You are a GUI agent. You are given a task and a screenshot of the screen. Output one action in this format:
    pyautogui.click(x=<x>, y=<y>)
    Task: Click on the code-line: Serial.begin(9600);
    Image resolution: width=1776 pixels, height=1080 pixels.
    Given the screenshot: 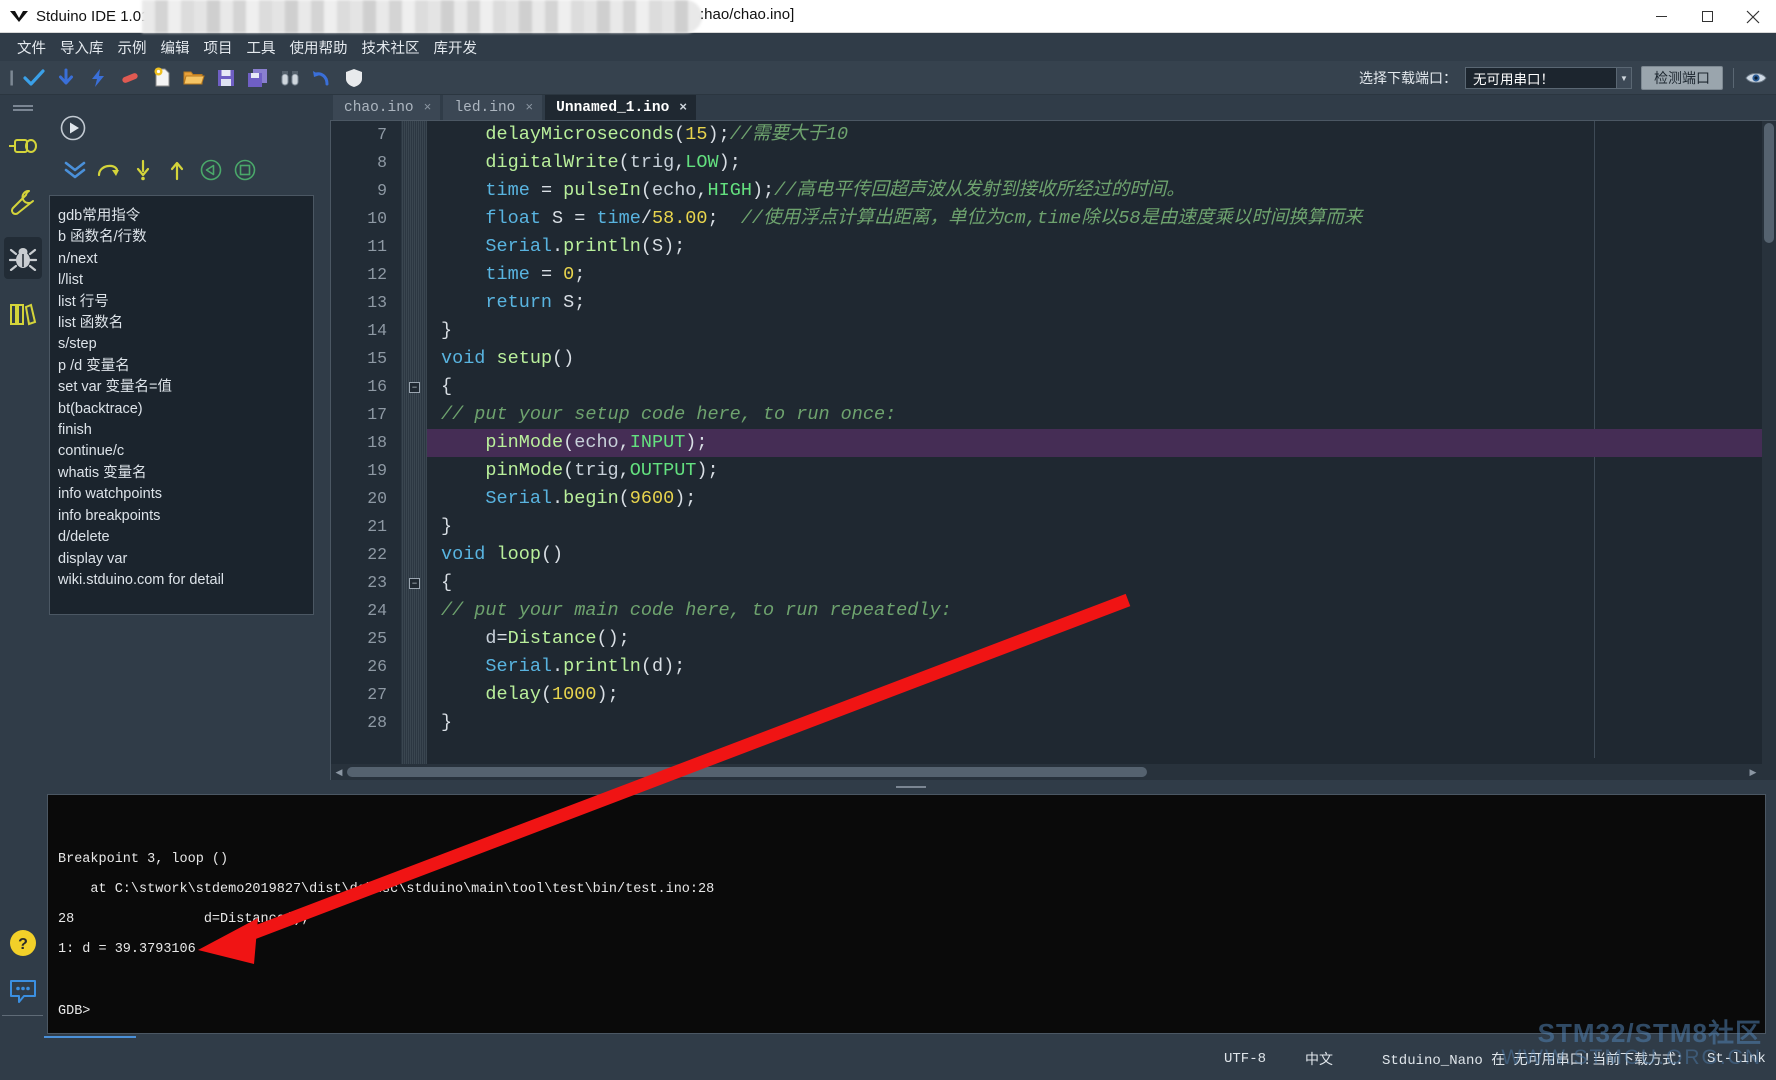 What is the action you would take?
    pyautogui.click(x=1101, y=499)
    